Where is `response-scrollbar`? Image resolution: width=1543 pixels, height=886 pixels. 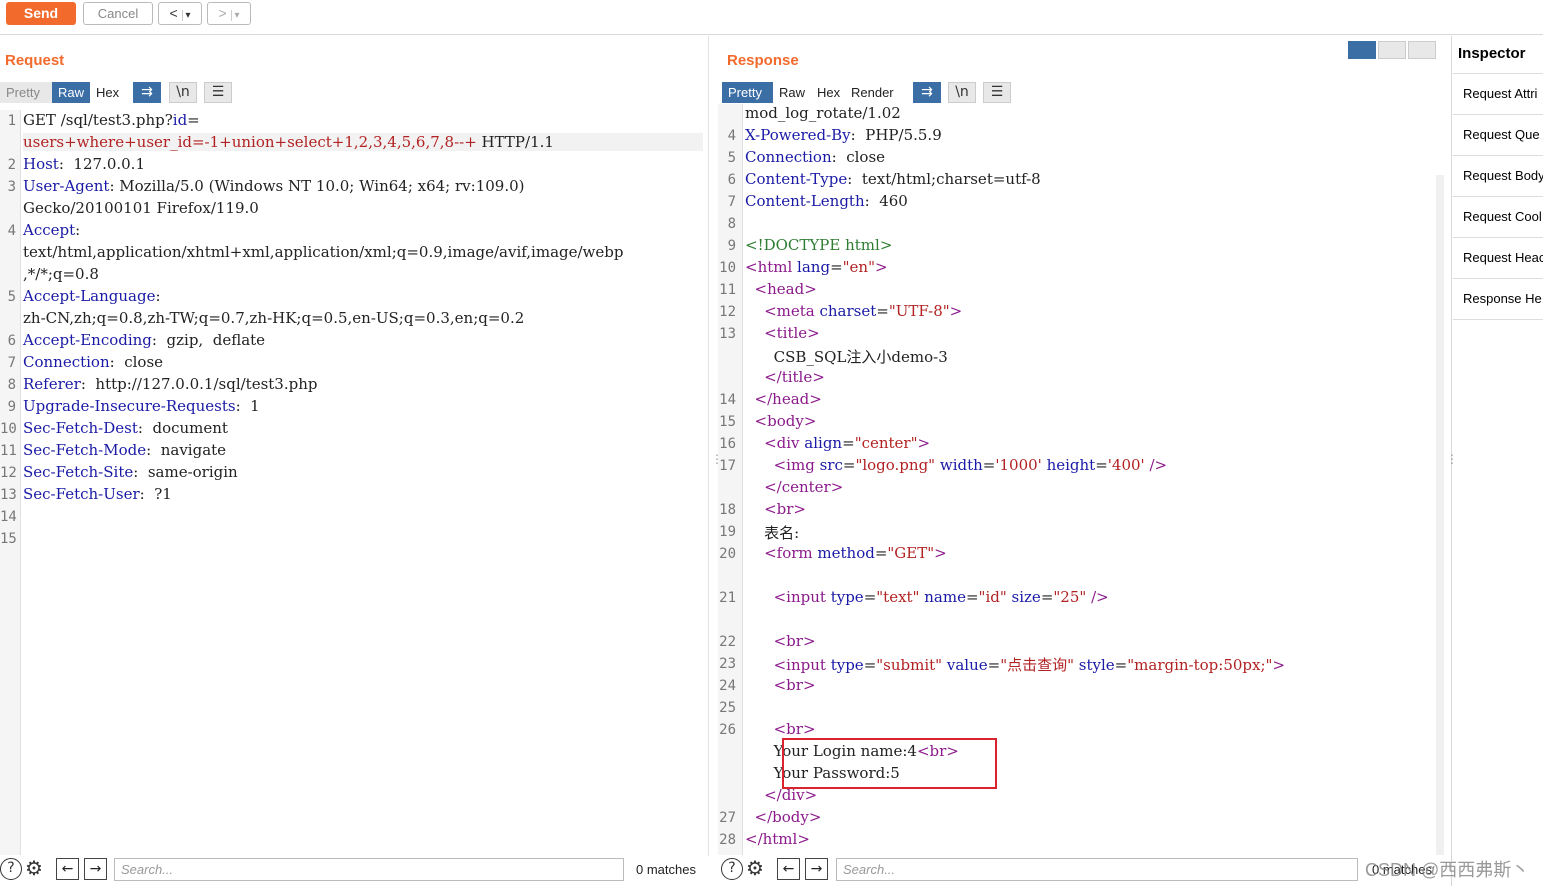
response-scrollbar is located at coordinates (1440, 515).